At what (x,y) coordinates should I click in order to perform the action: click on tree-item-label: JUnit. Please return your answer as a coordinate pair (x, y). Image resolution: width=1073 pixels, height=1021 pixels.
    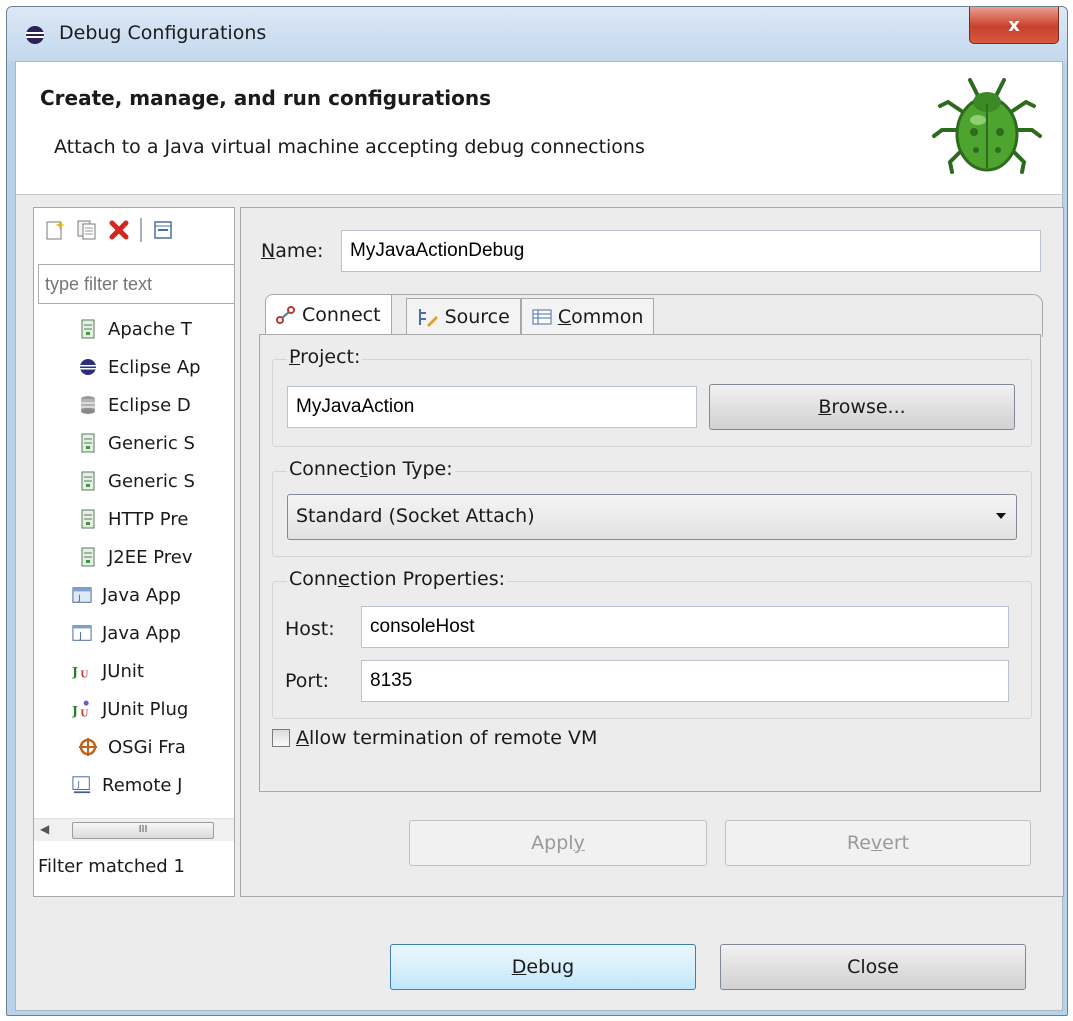
    Looking at the image, I should click on (123, 671).